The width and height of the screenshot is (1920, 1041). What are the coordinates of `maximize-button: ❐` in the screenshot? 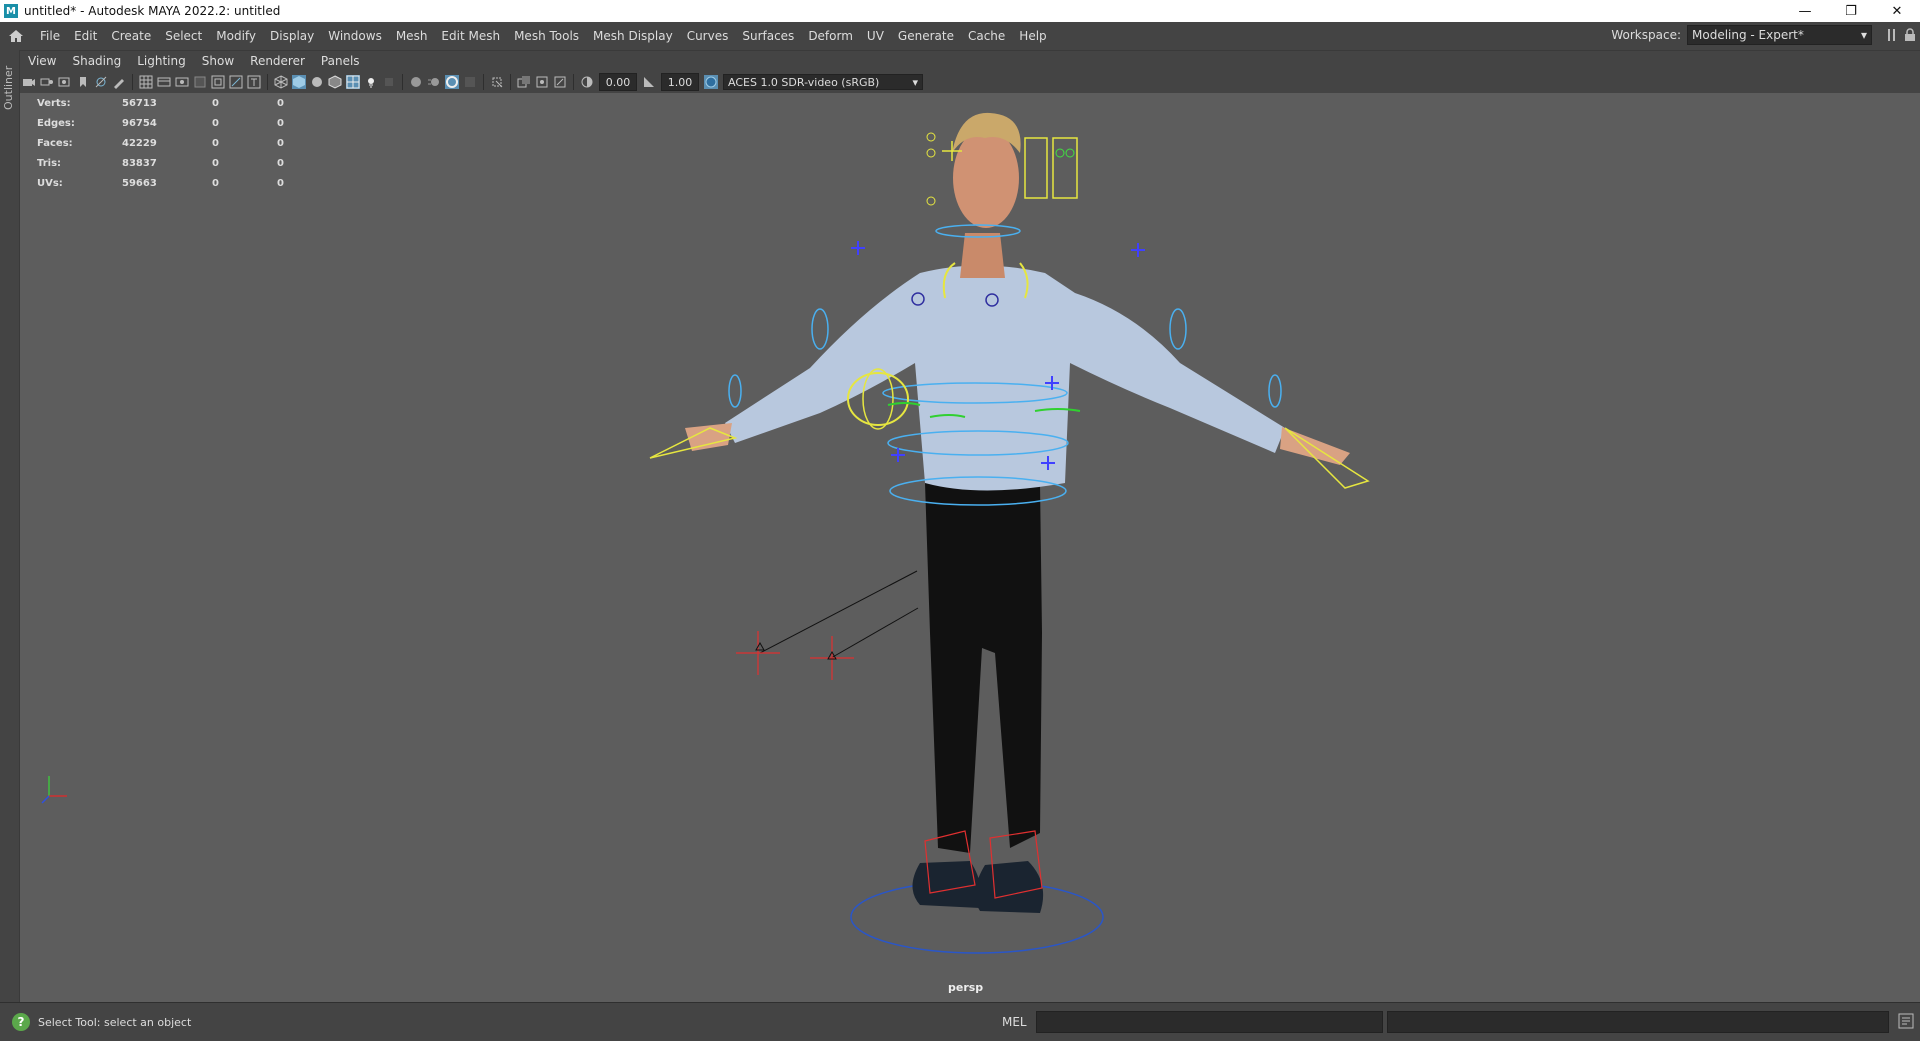 It's located at (1851, 11).